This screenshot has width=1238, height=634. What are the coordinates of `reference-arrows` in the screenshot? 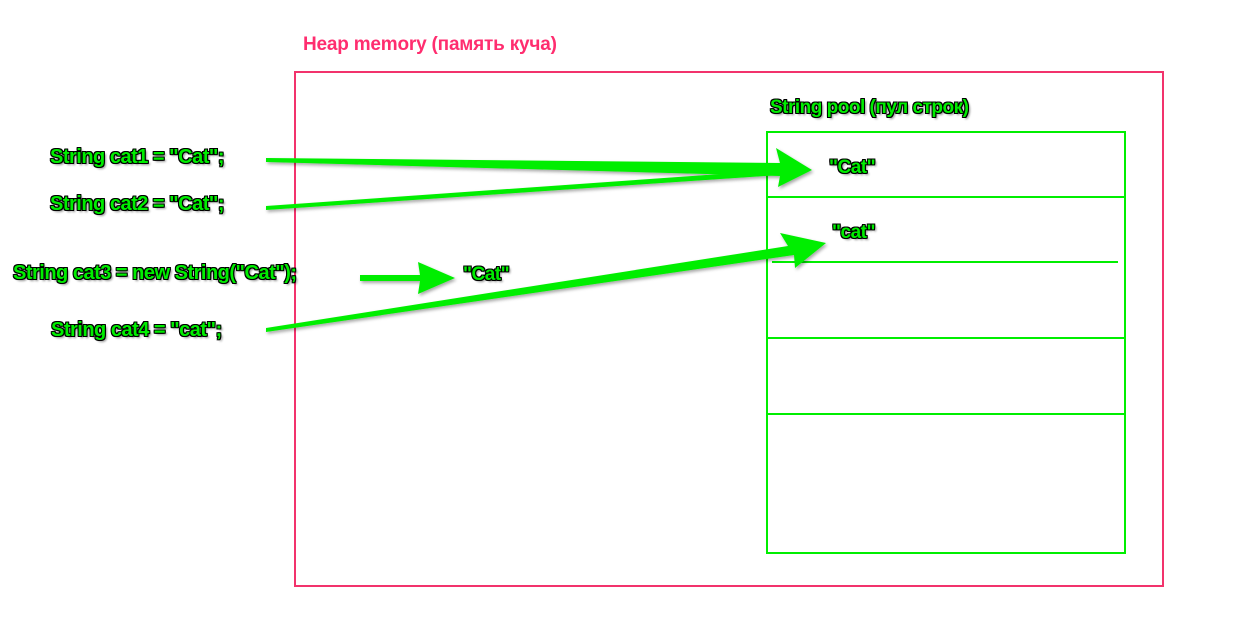 It's located at (546, 240).